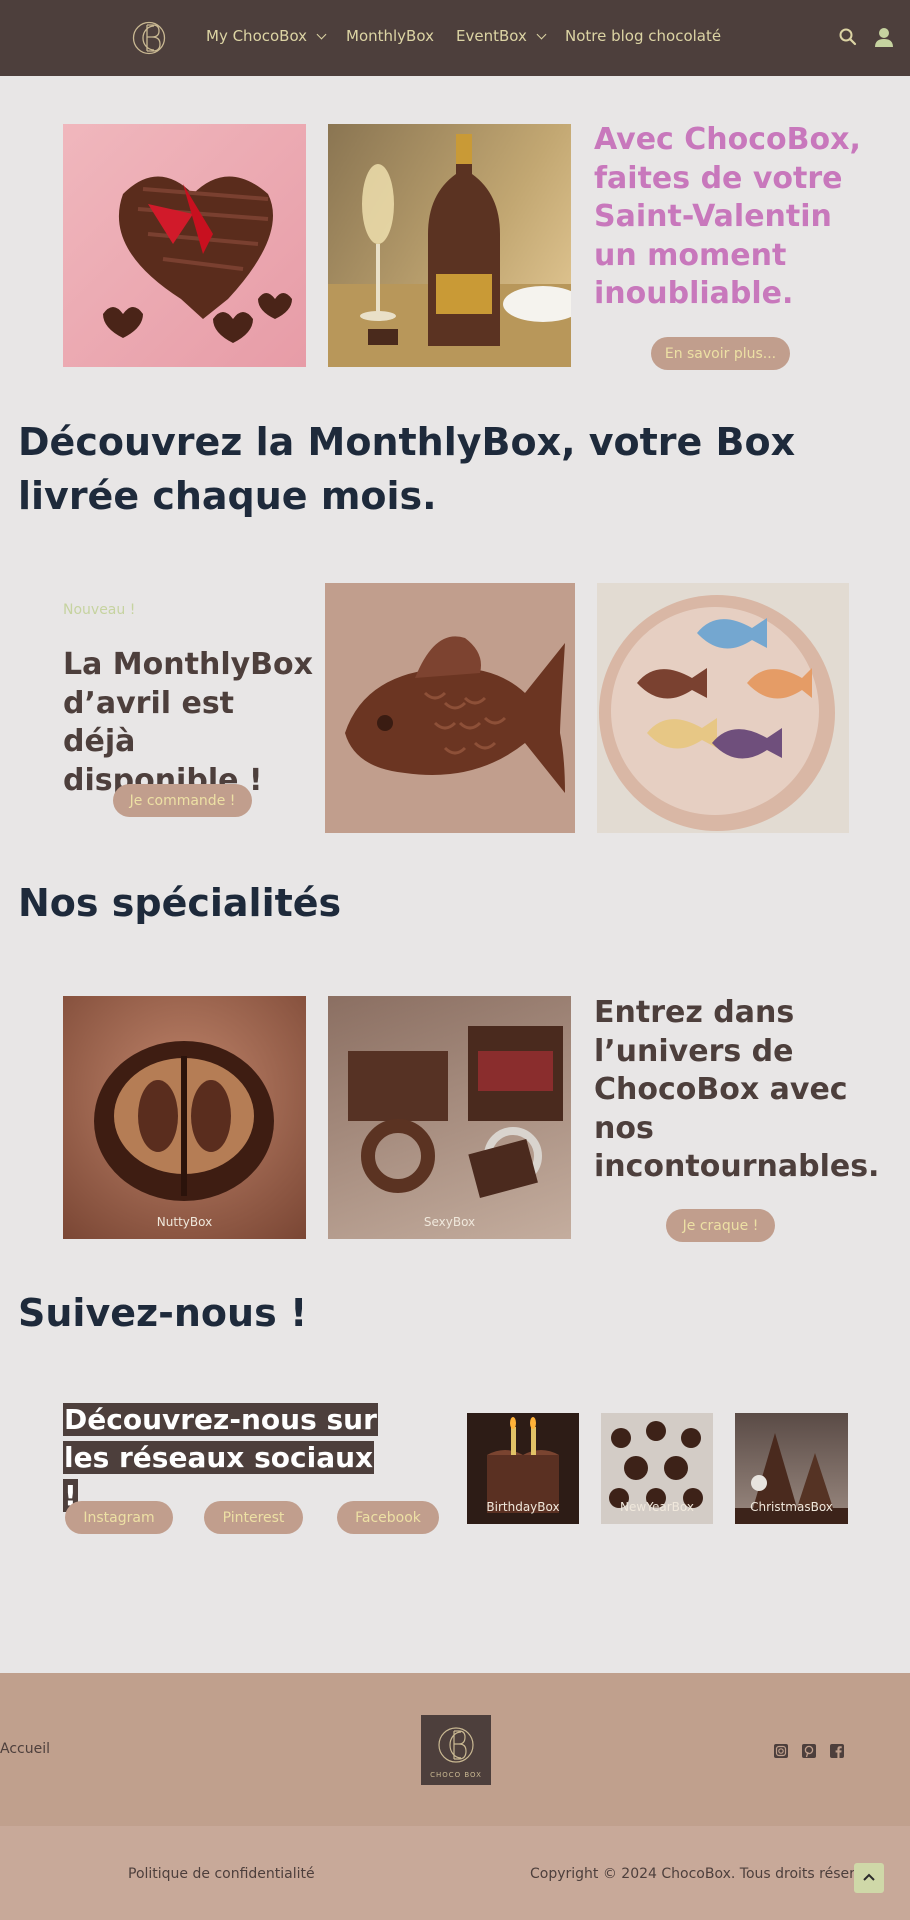  Describe the element at coordinates (388, 1517) in the screenshot. I see `facebook-button: Facebook` at that location.